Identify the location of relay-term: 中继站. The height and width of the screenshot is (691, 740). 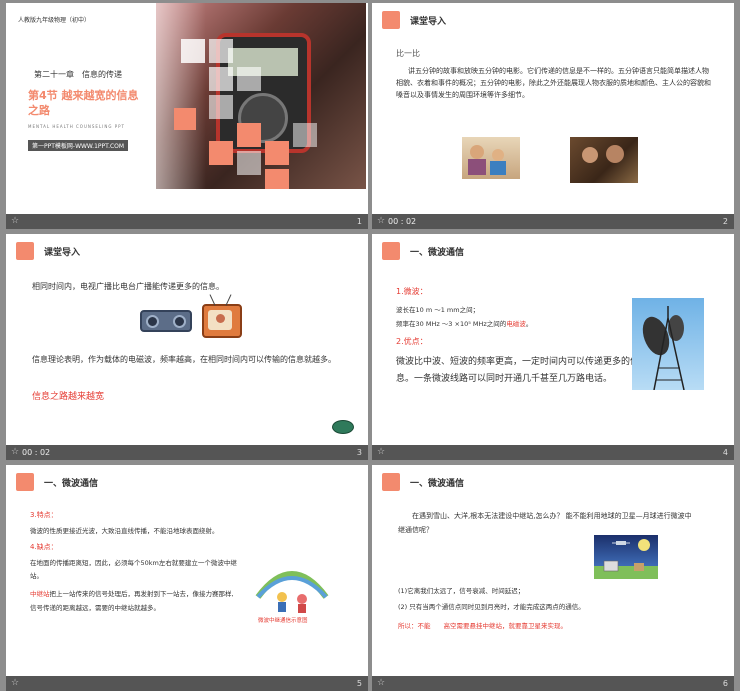
(40, 594).